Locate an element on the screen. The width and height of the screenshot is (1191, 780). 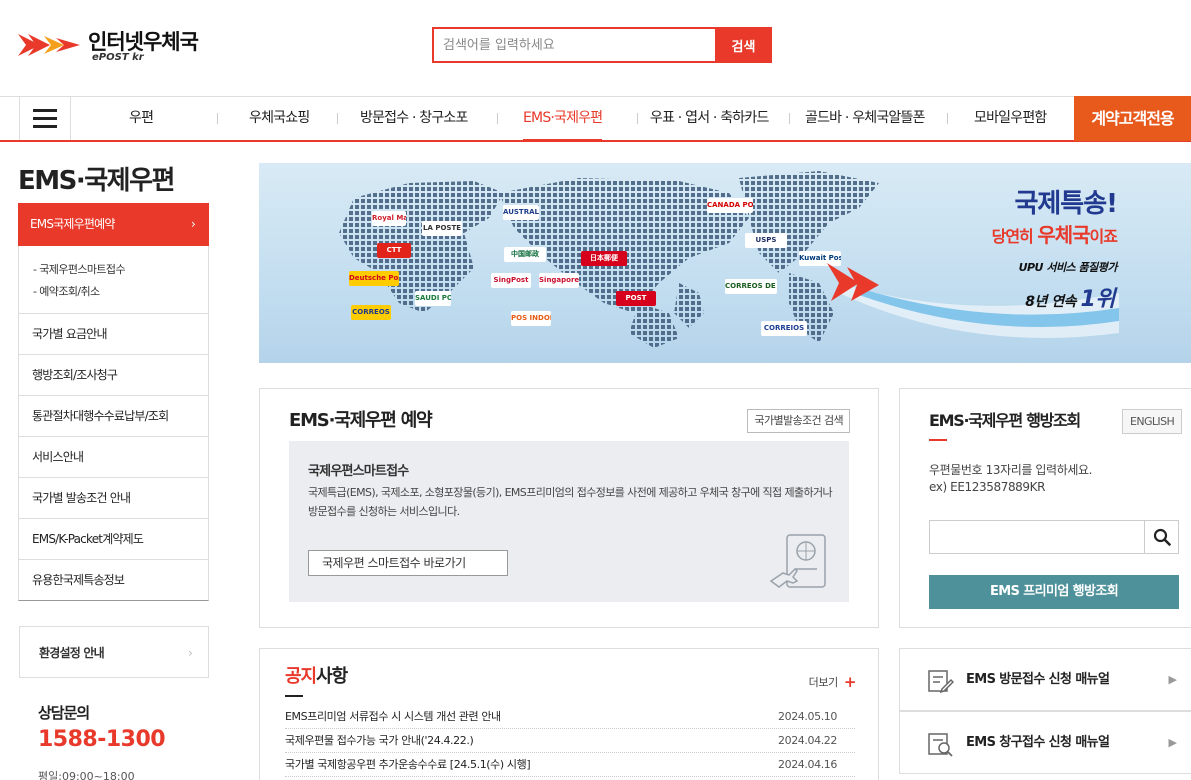
lnb-item: 유용한국제특송정보 is located at coordinates (113, 580).